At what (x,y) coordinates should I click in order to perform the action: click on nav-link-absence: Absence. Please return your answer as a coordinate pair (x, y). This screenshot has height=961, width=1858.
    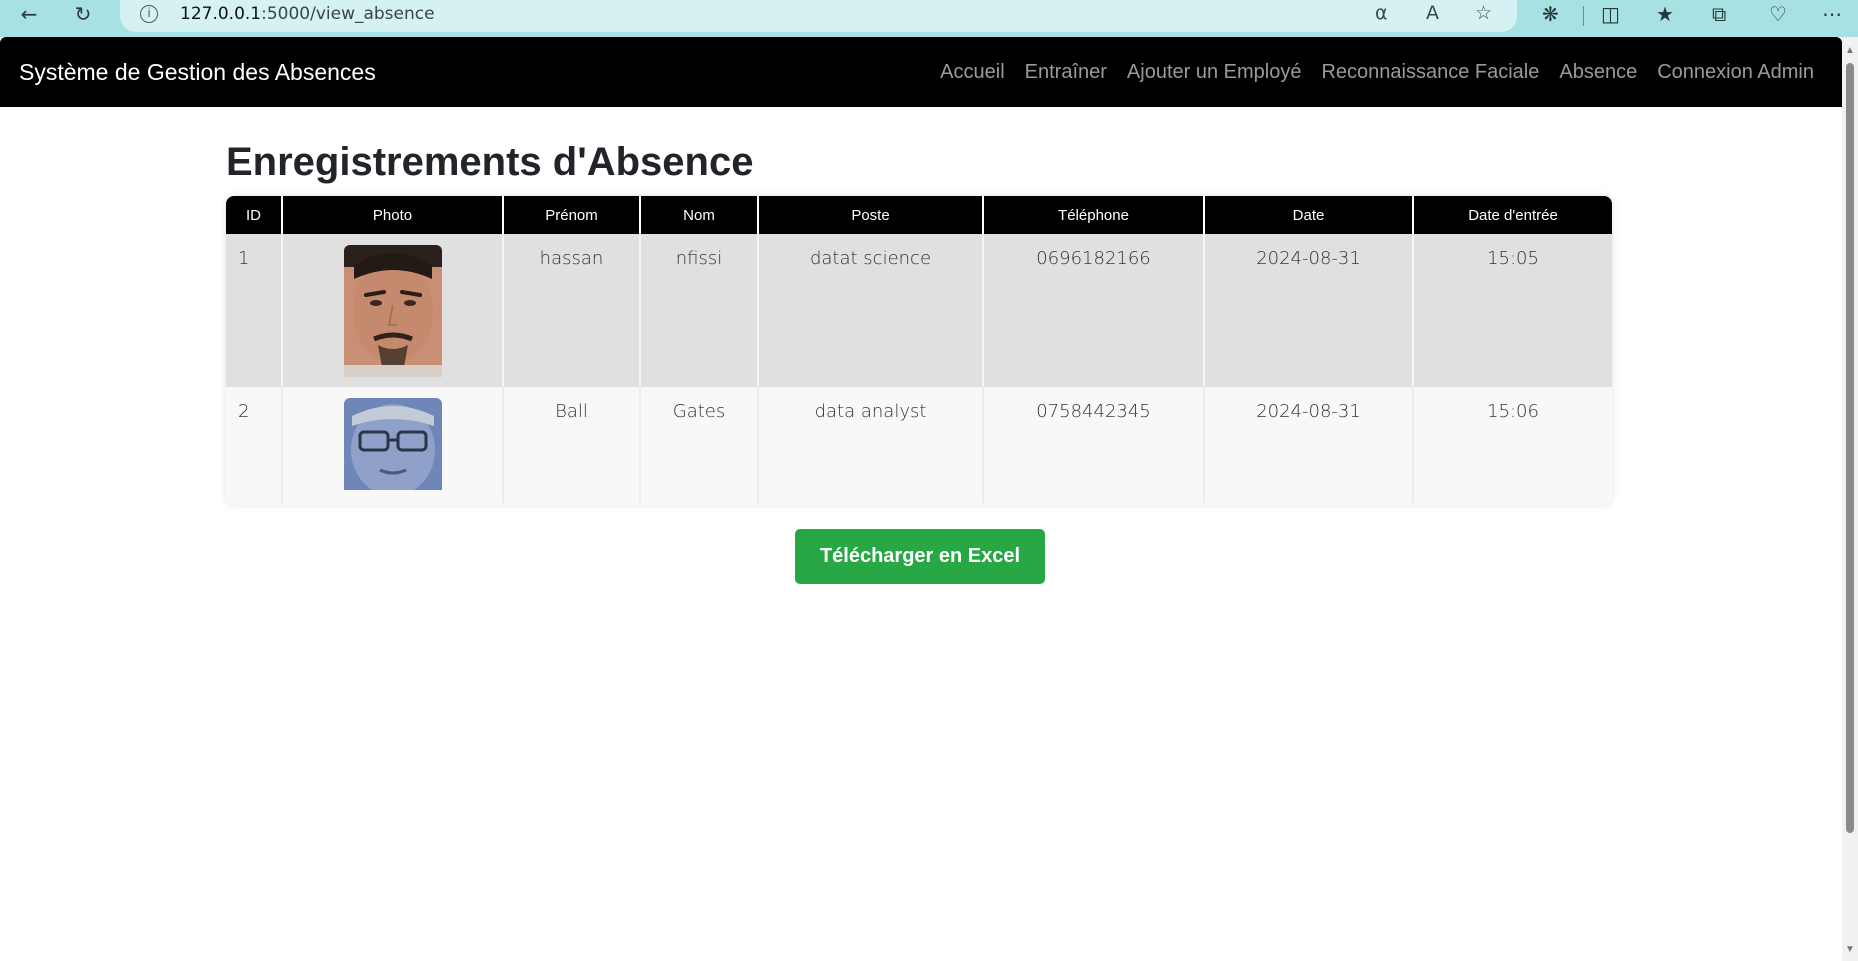
    Looking at the image, I should click on (1598, 72).